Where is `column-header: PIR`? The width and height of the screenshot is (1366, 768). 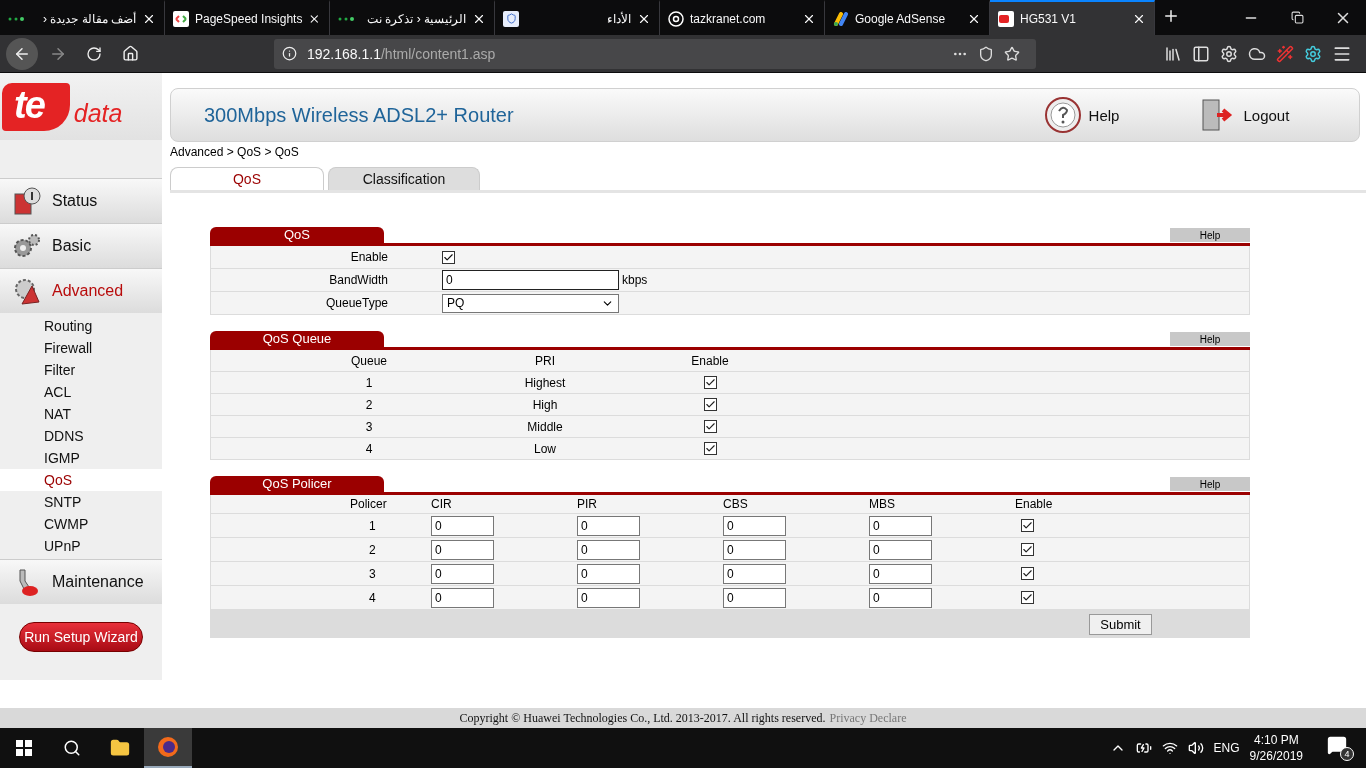 column-header: PIR is located at coordinates (587, 504).